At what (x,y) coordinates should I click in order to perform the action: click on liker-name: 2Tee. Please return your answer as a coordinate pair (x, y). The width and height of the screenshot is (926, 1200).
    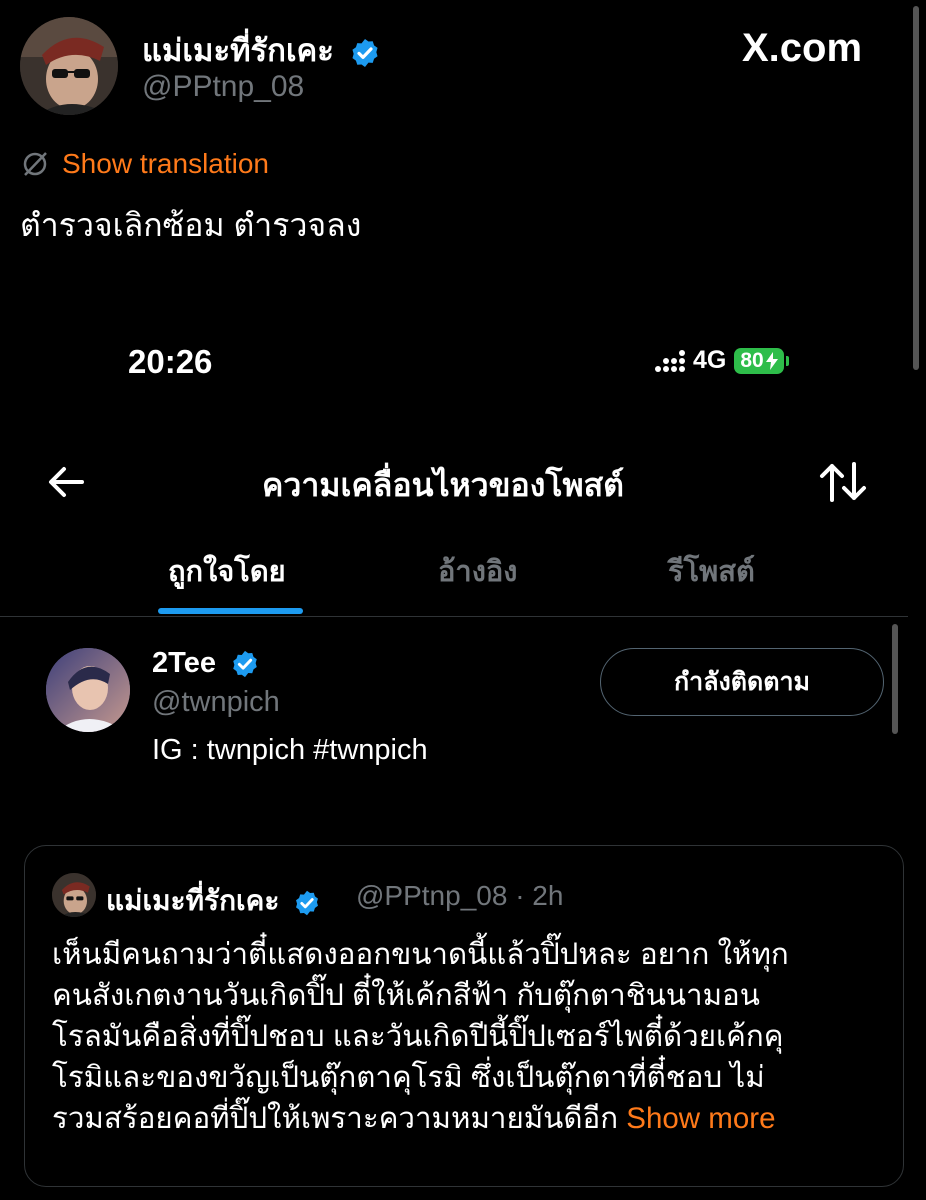
    Looking at the image, I should click on (206, 663).